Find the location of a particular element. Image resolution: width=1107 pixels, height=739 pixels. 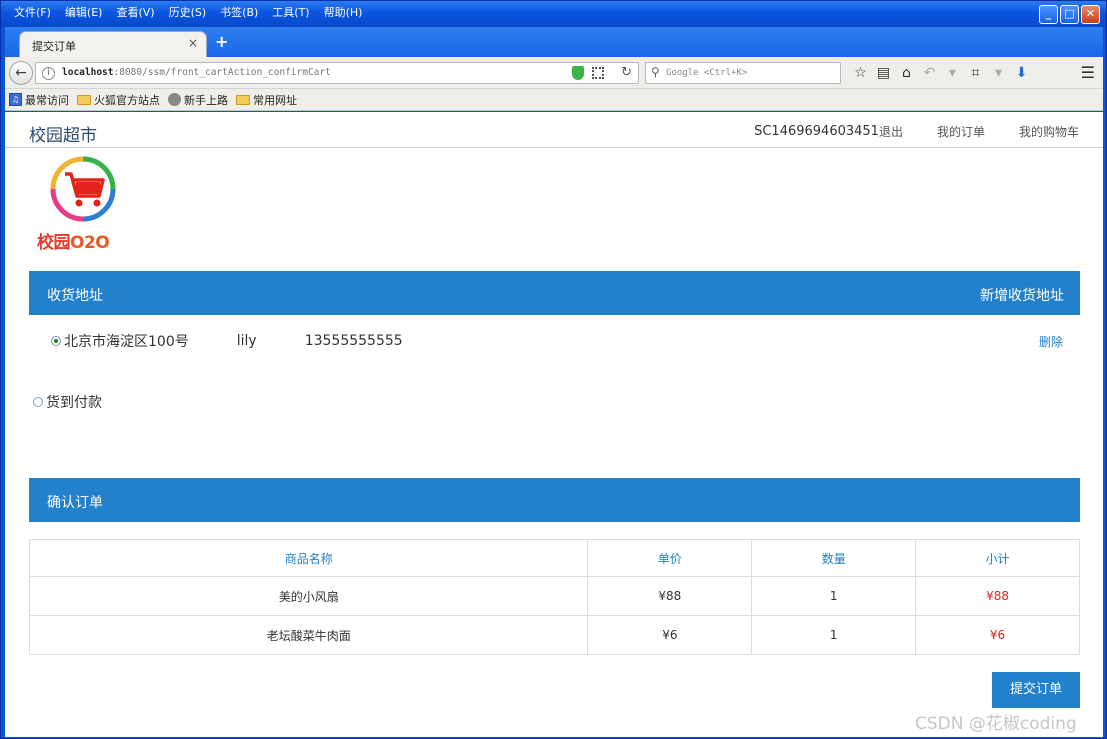

url-host: localhost is located at coordinates (88, 72).